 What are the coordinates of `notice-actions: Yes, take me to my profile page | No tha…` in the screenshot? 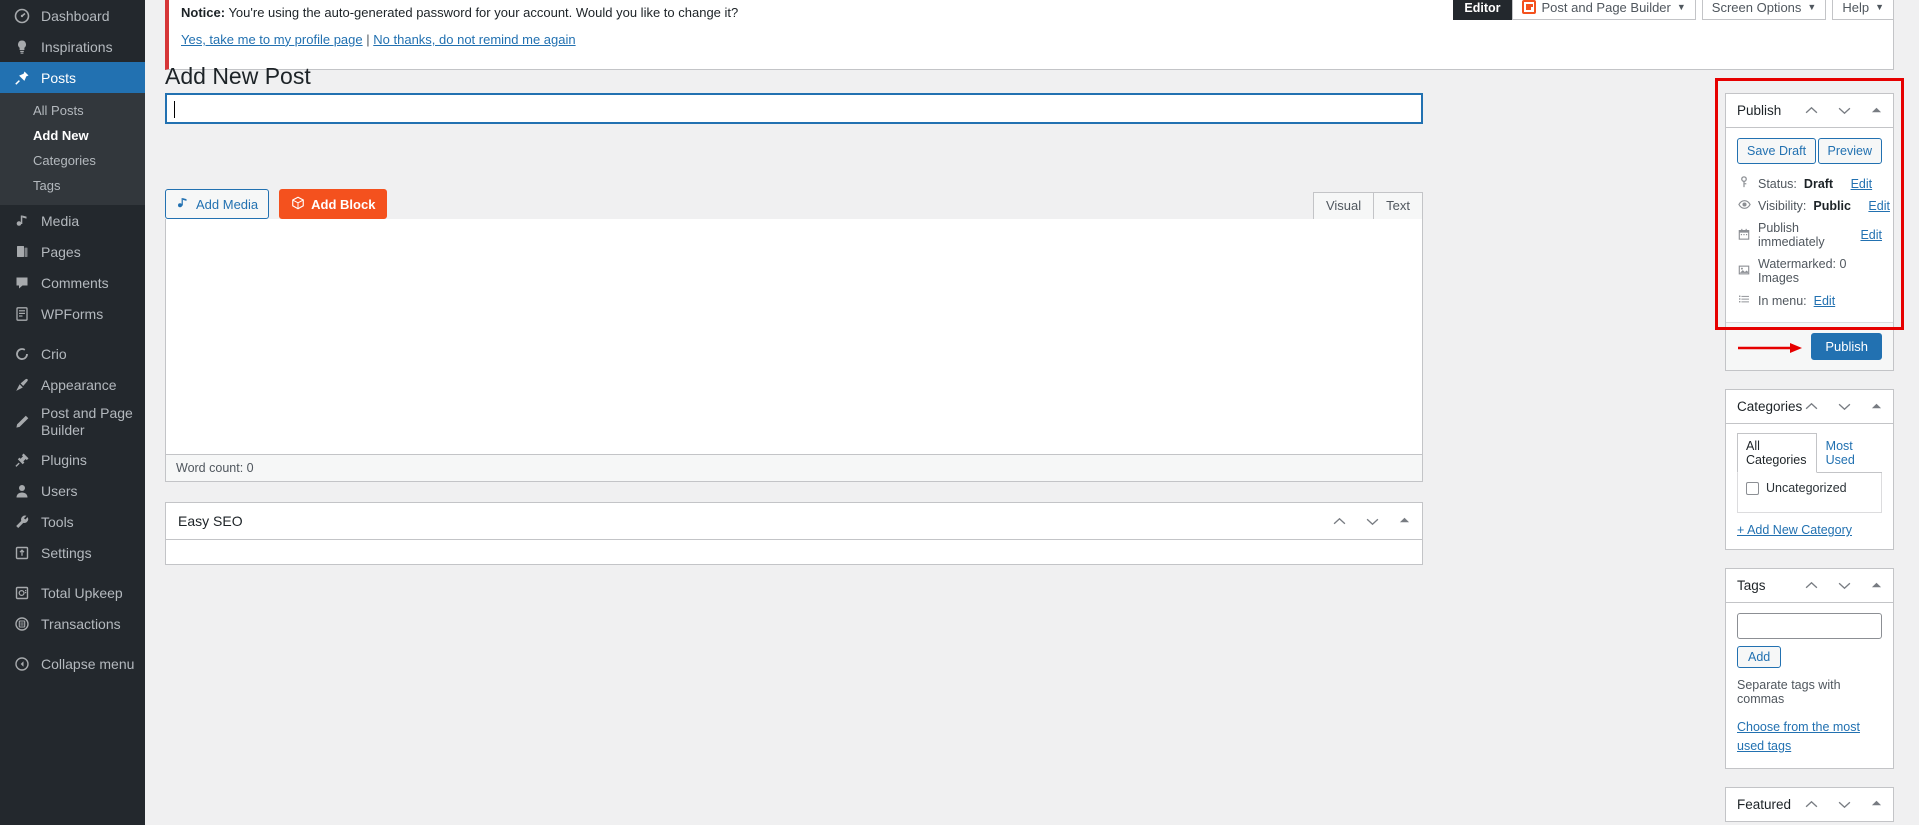 It's located at (1031, 40).